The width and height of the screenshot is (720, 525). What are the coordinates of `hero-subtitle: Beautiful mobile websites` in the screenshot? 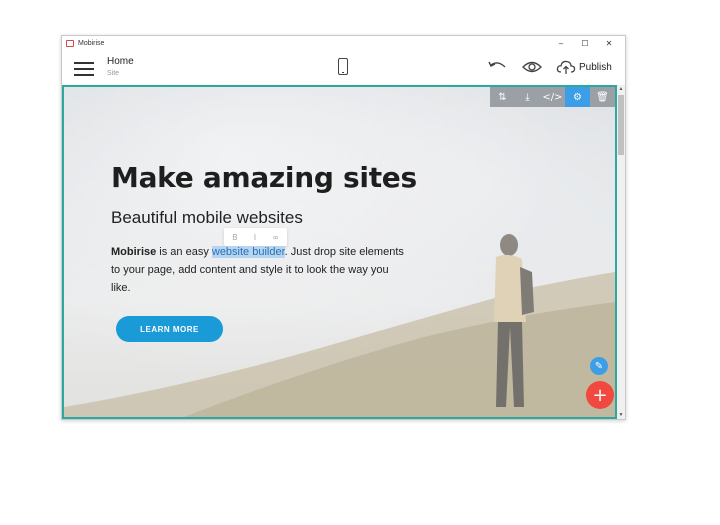 It's located at (207, 218).